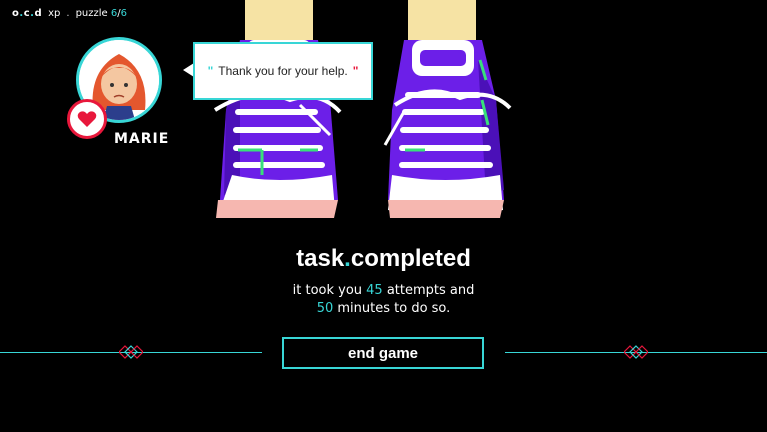 The image size is (767, 432). What do you see at coordinates (383, 258) in the screenshot?
I see `result-title: task.completed` at bounding box center [383, 258].